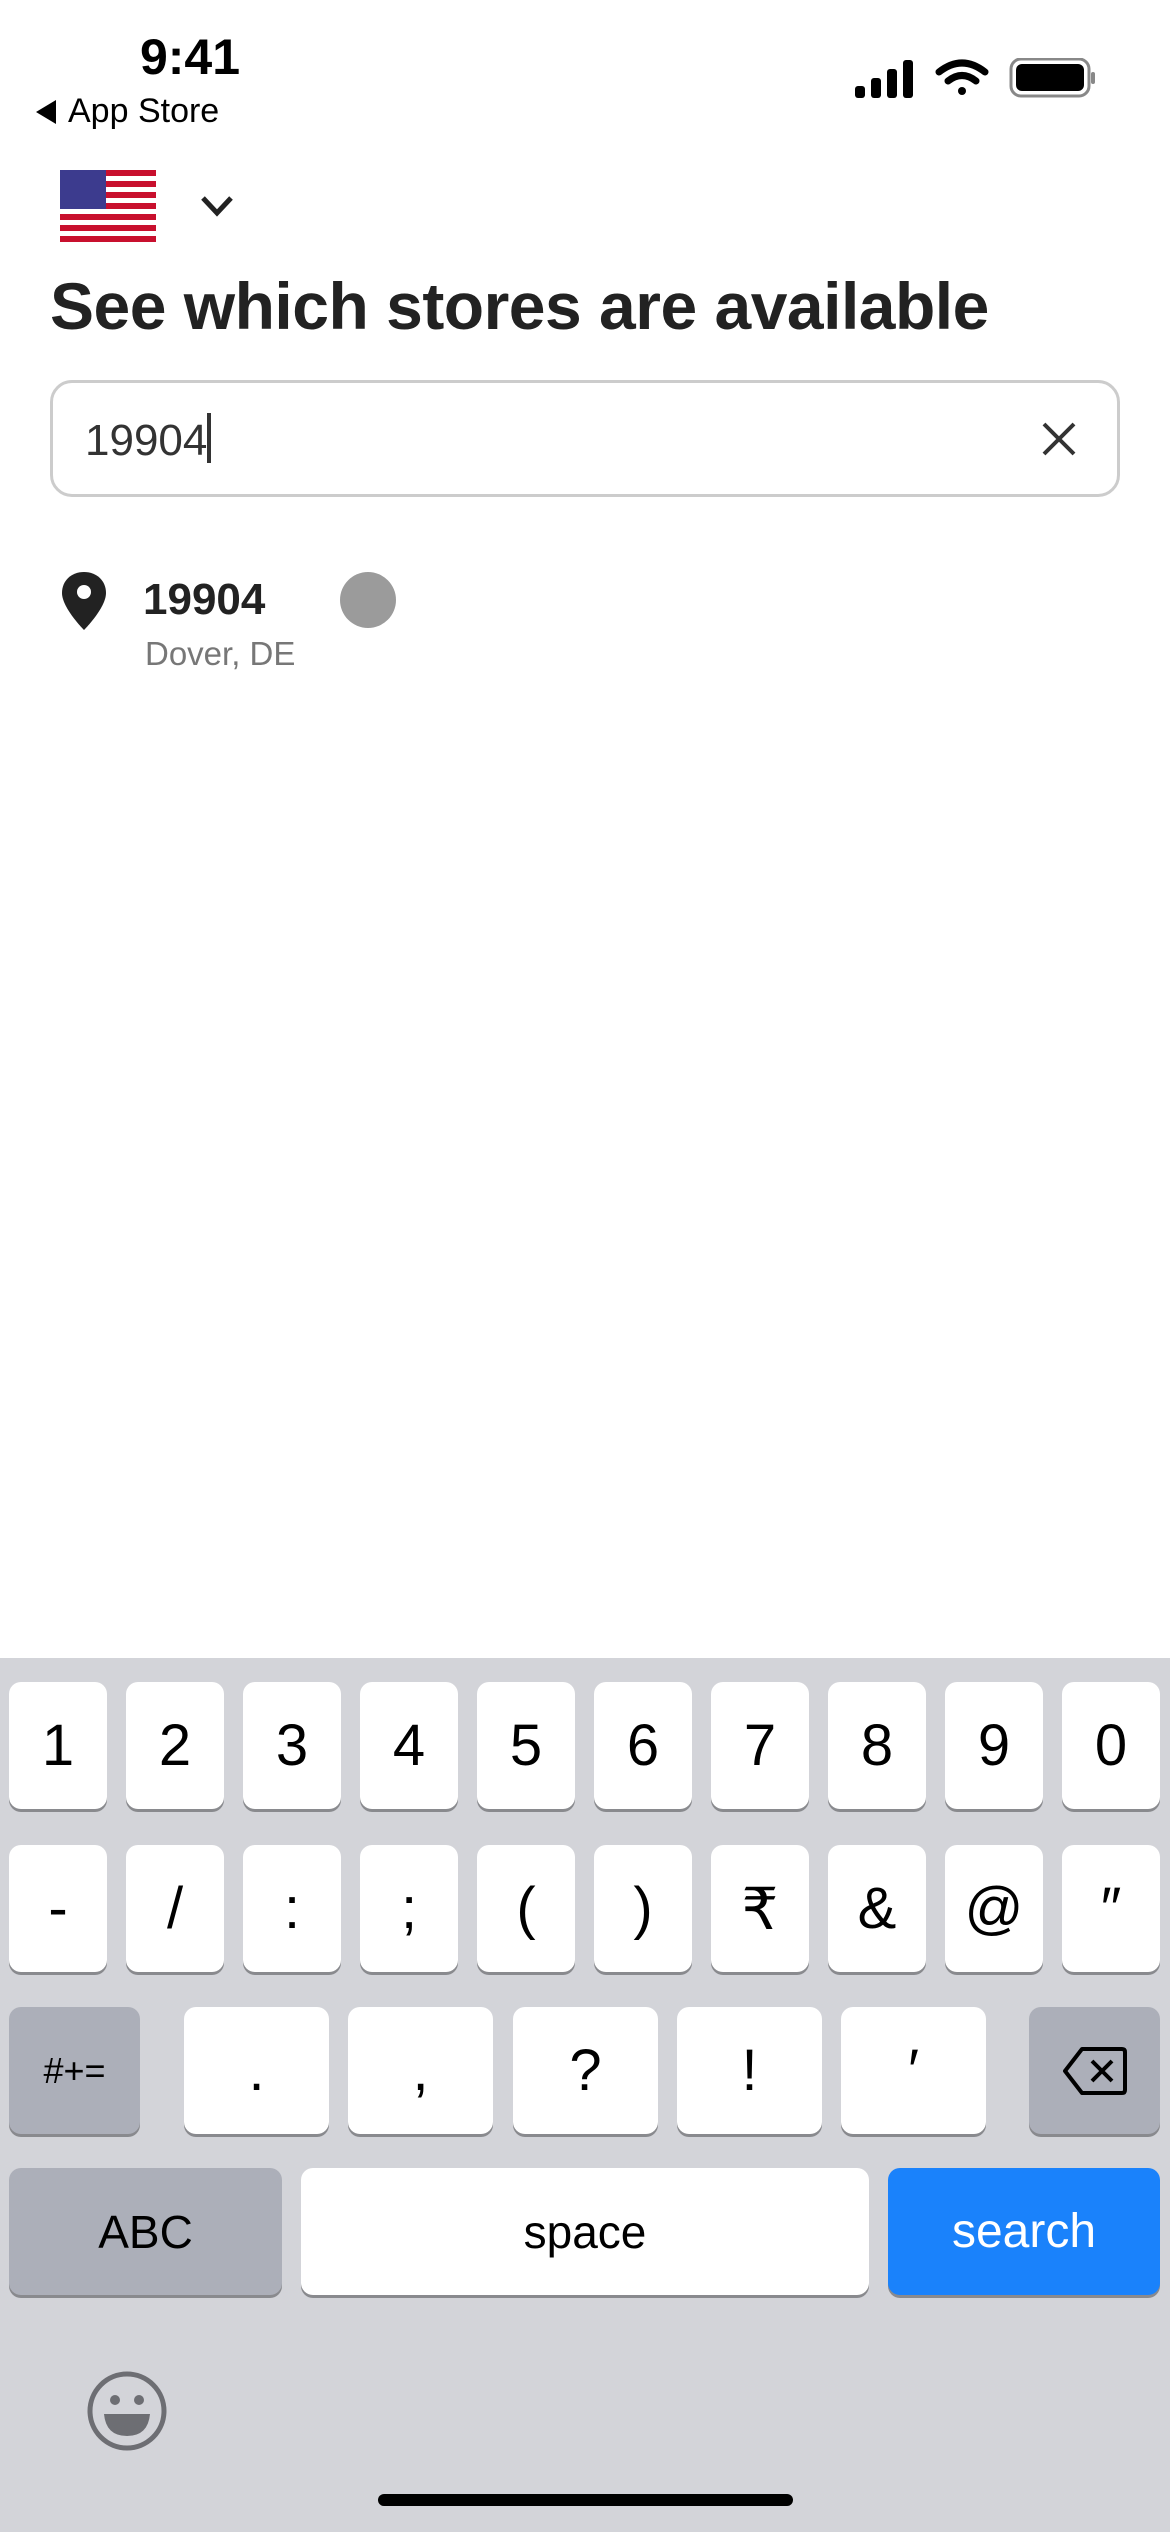 This screenshot has height=2532, width=1170. Describe the element at coordinates (1111, 1745) in the screenshot. I see `key-9: 0` at that location.